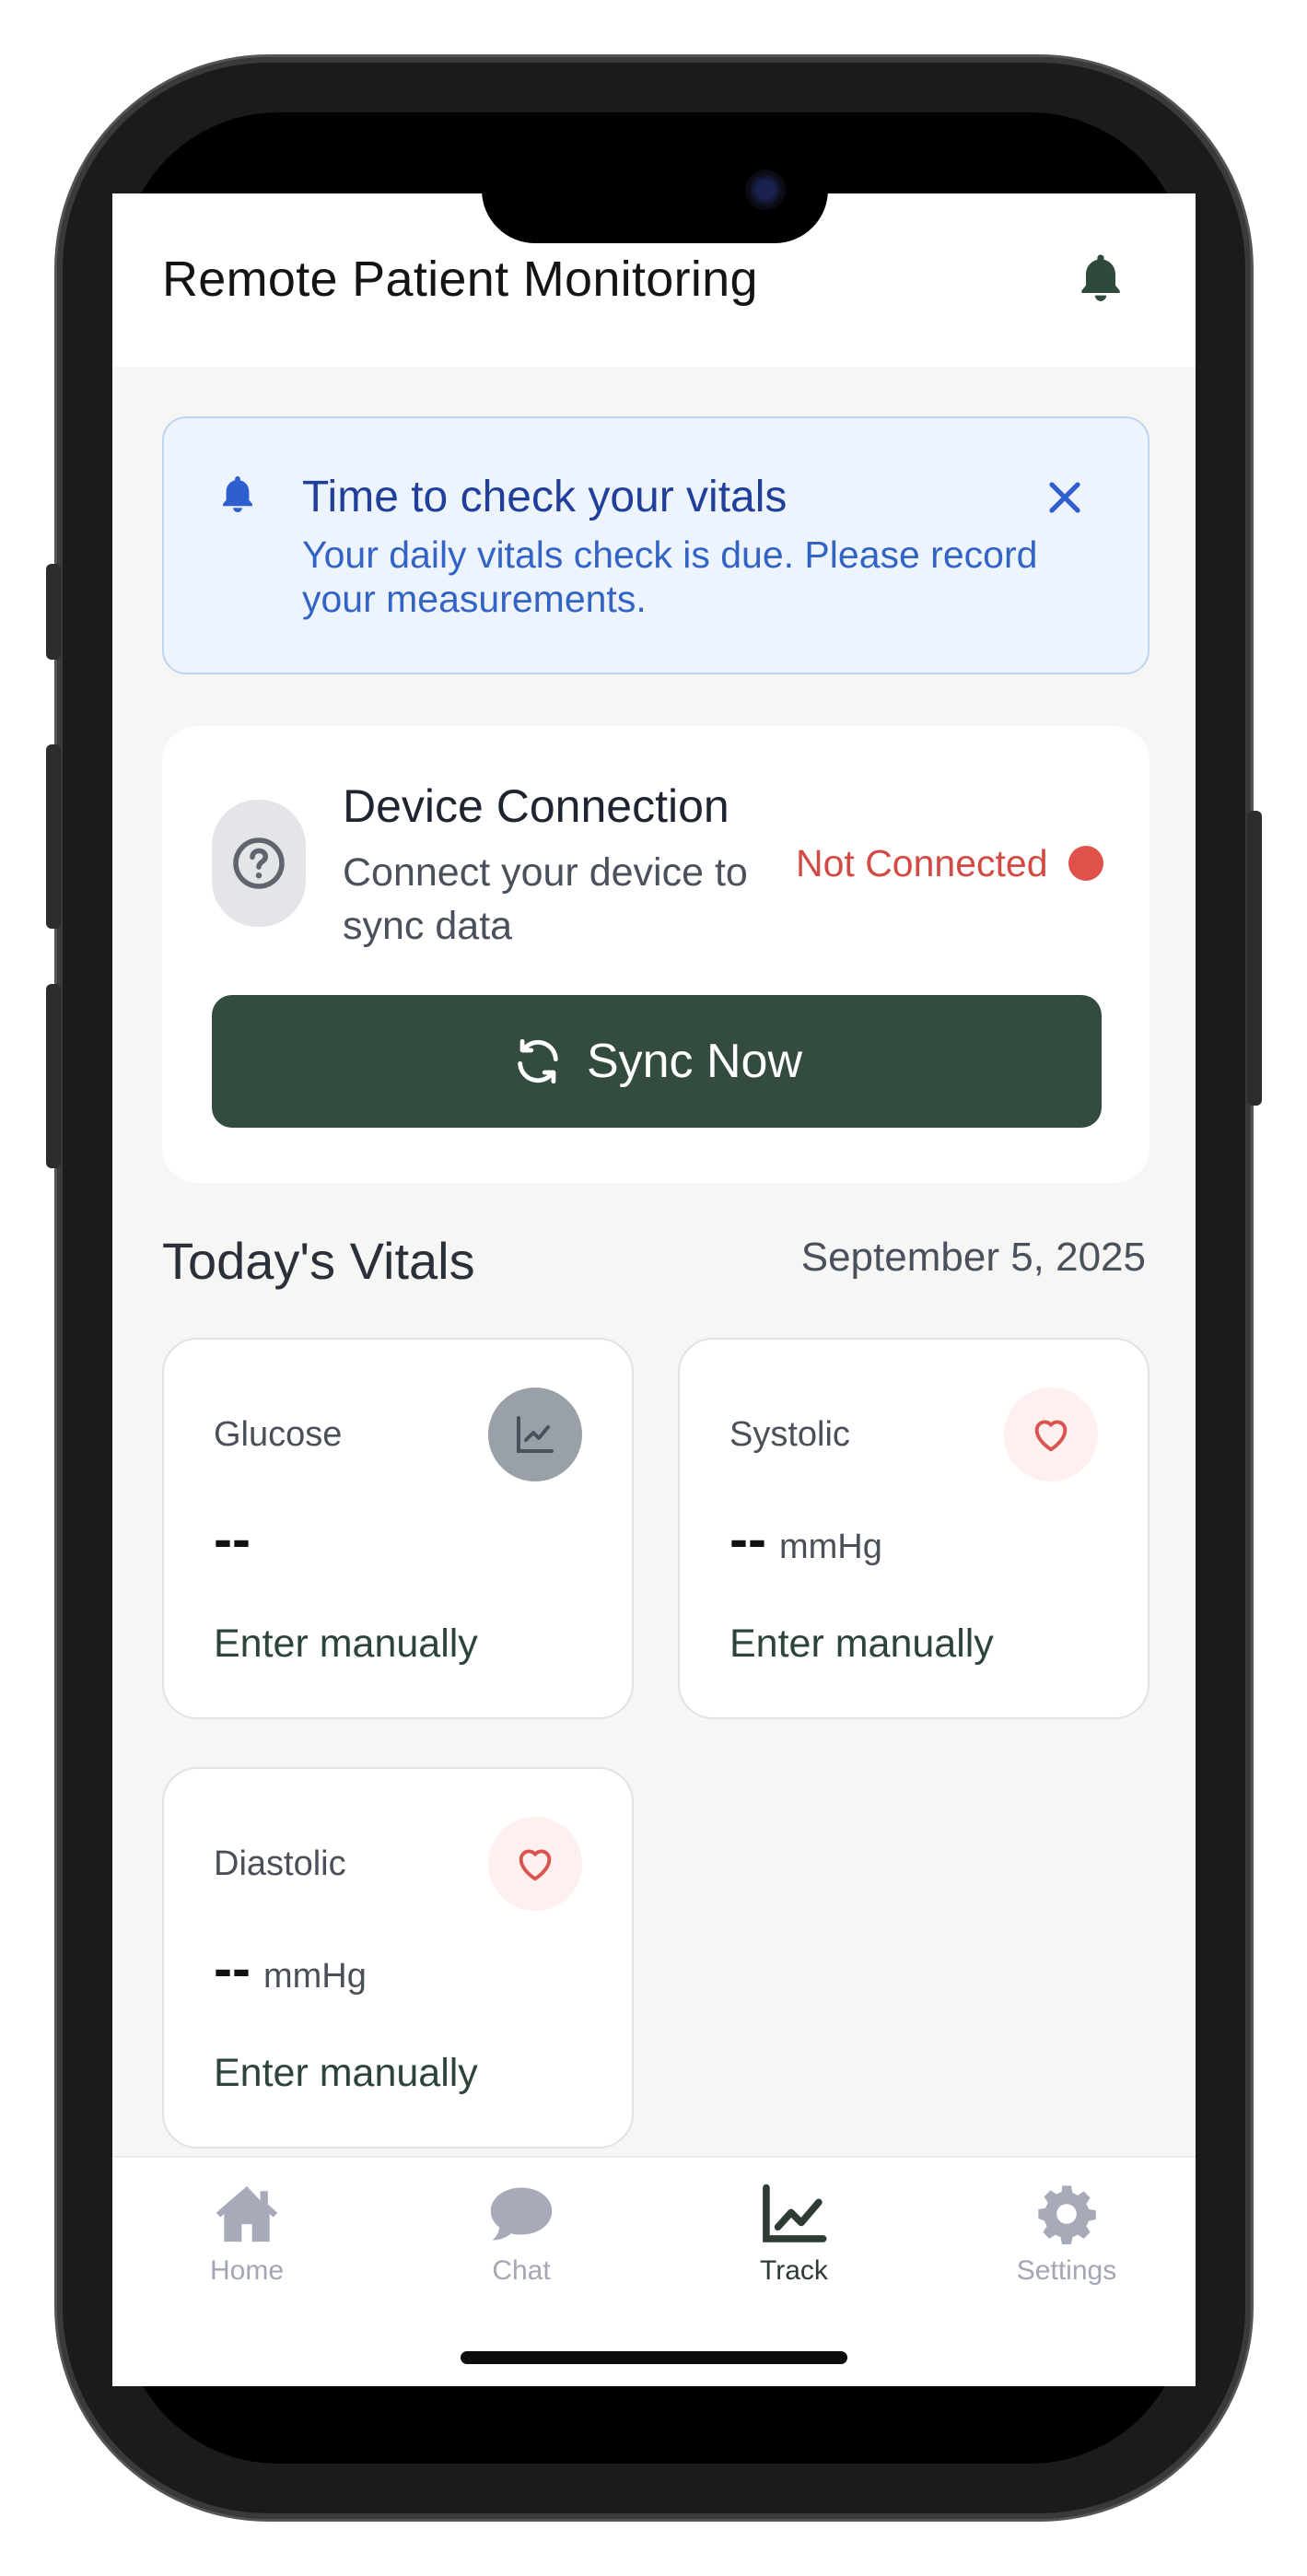 Image resolution: width=1307 pixels, height=2576 pixels. Describe the element at coordinates (521, 2270) in the screenshot. I see `nav-label: Chat` at that location.